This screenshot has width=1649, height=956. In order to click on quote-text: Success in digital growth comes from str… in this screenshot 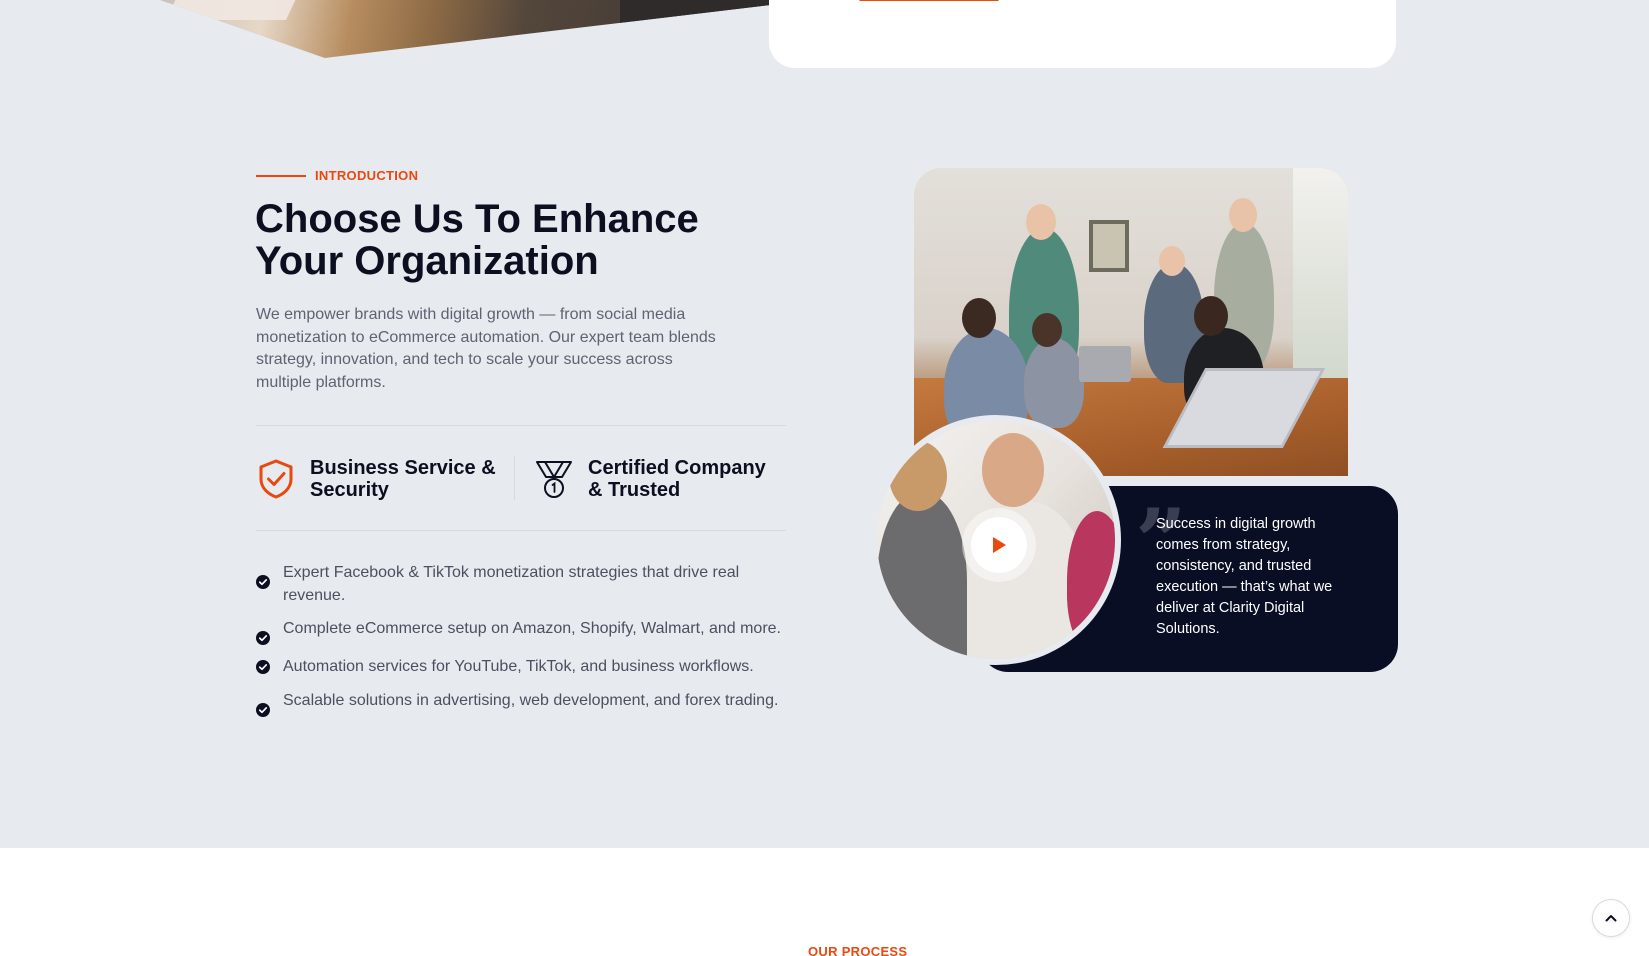, I will do `click(1244, 576)`.